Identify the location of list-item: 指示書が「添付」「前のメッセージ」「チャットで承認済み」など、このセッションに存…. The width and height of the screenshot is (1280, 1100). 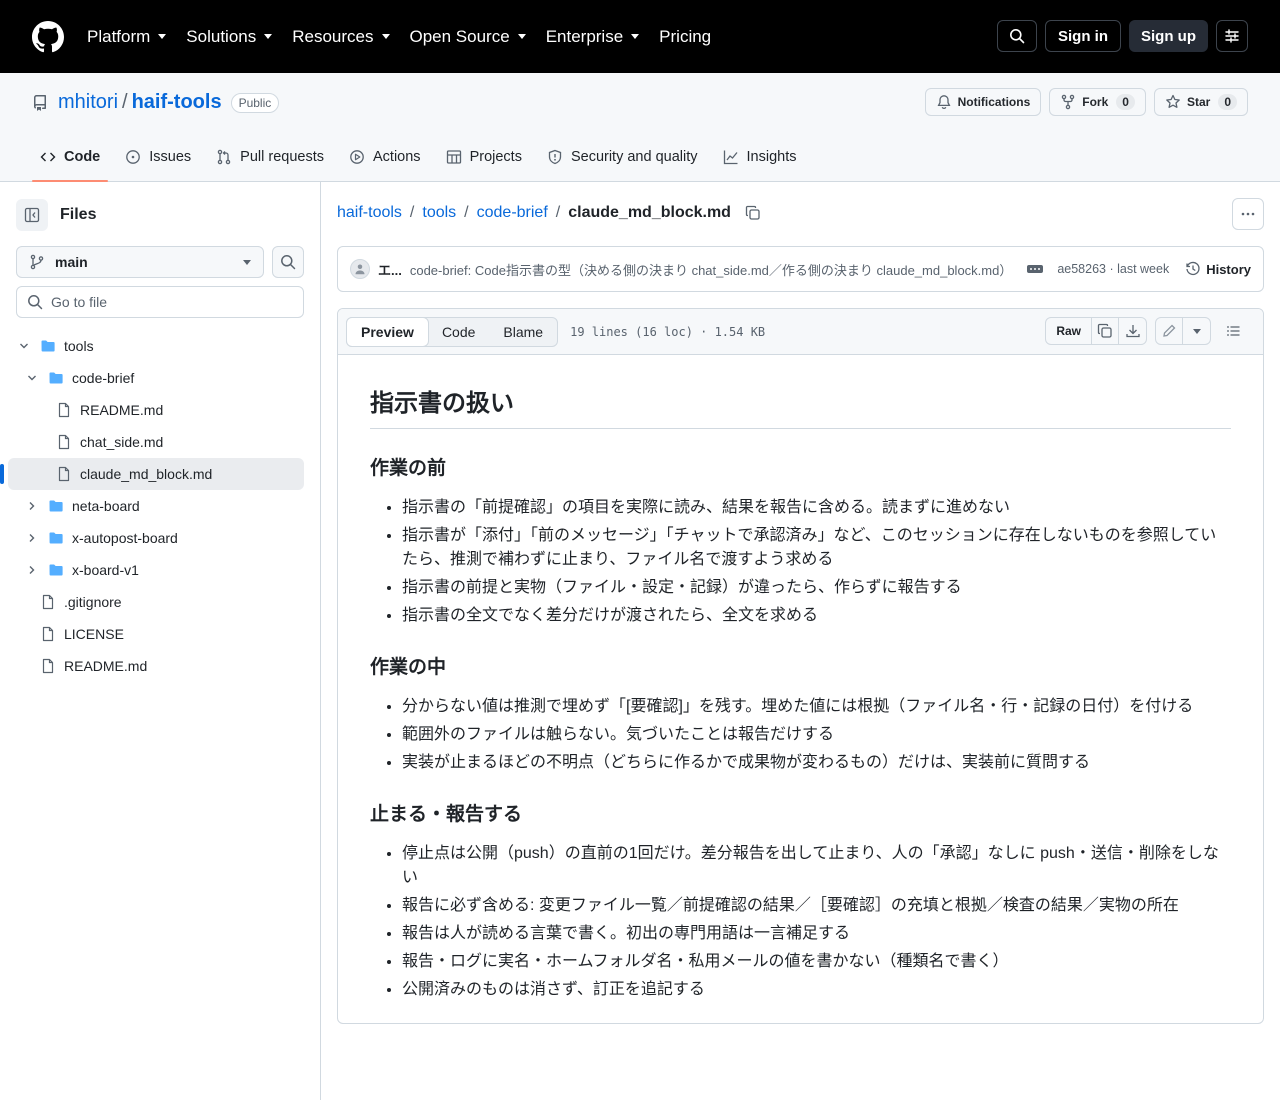
(816, 548).